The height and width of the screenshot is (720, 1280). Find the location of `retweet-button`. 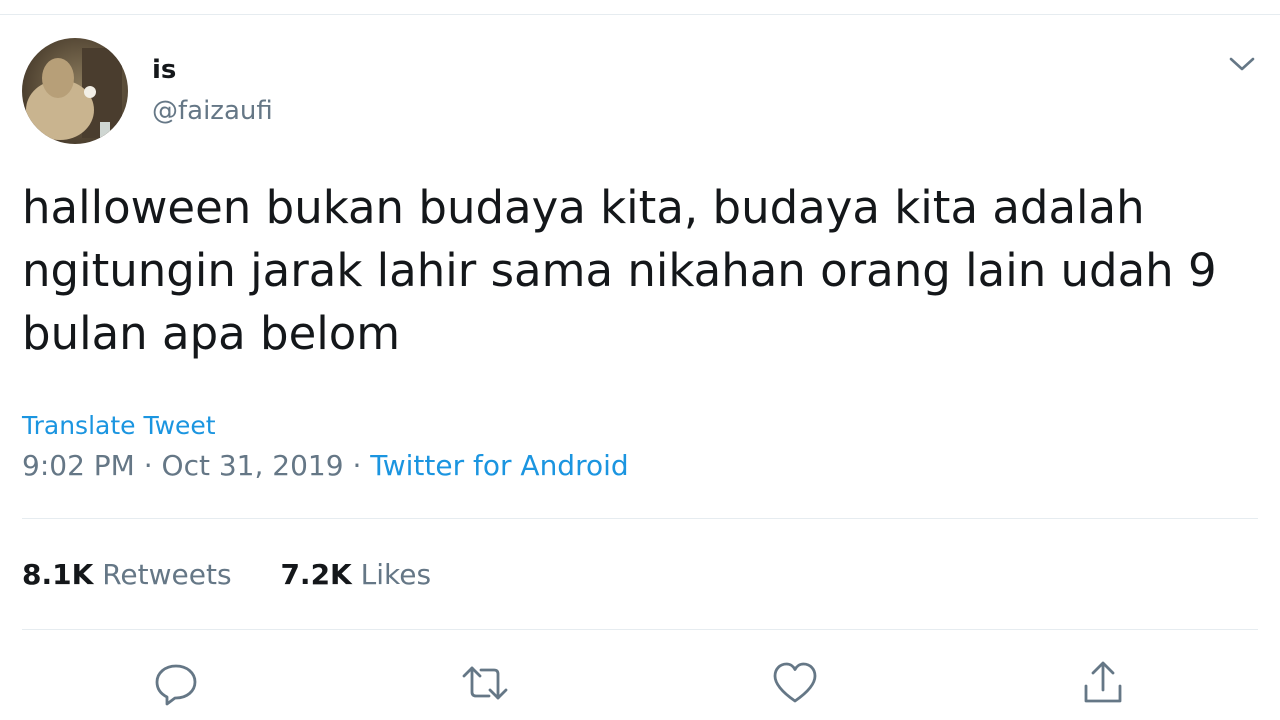

retweet-button is located at coordinates (485, 683).